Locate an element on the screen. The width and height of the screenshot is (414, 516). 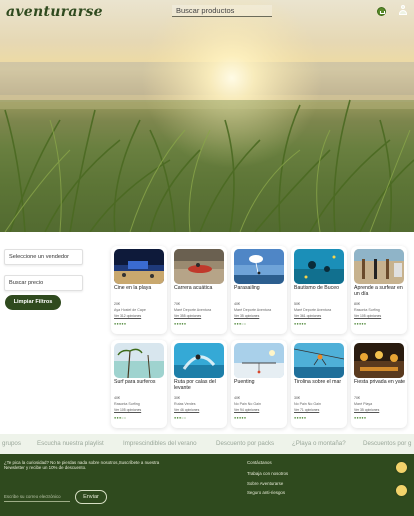
product-price: 80€ is located at coordinates (357, 304).